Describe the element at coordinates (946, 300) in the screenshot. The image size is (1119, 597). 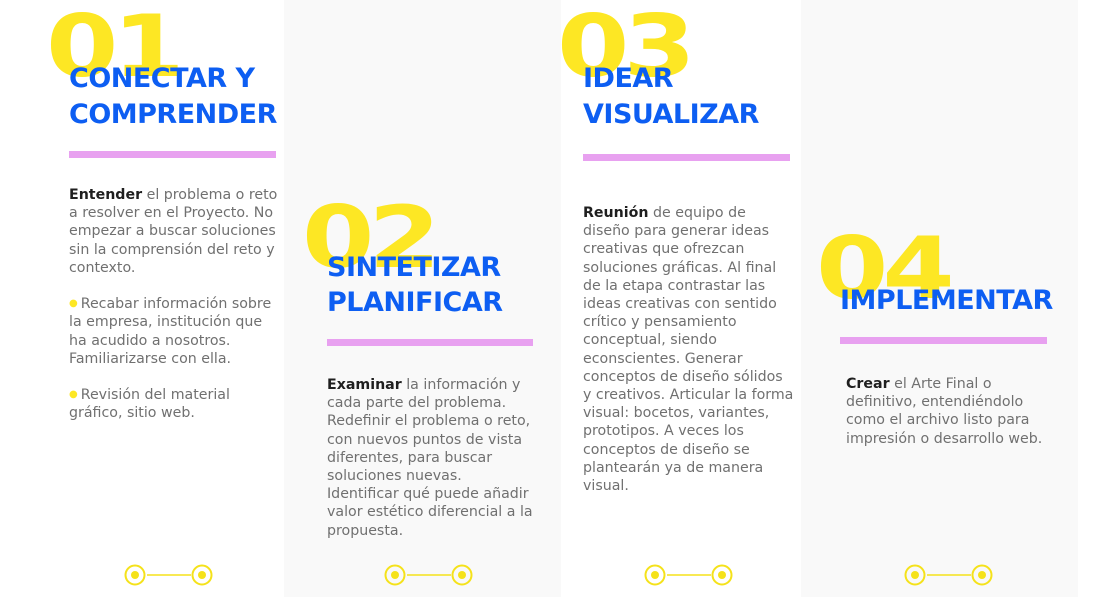
I see `step-title-line1: IMPLEMENTAR` at that location.